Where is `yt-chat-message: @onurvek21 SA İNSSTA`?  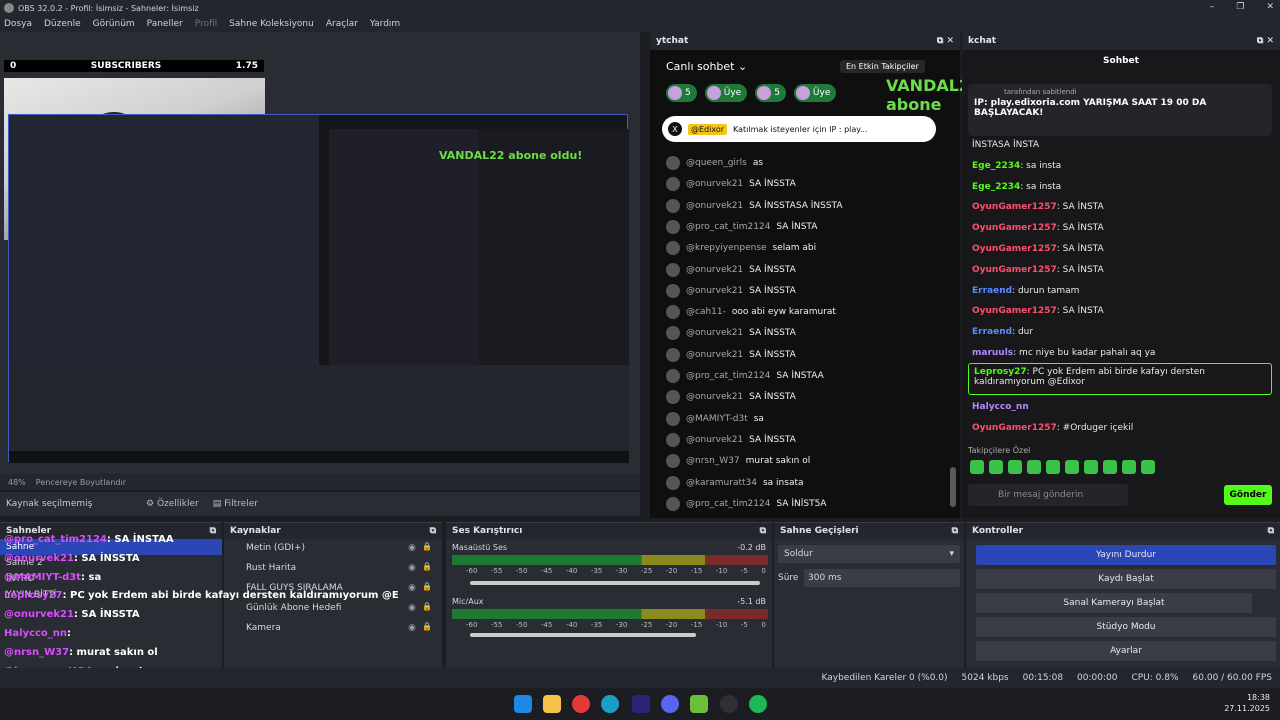
yt-chat-message: @onurvek21 SA İNSSTA is located at coordinates (731, 333).